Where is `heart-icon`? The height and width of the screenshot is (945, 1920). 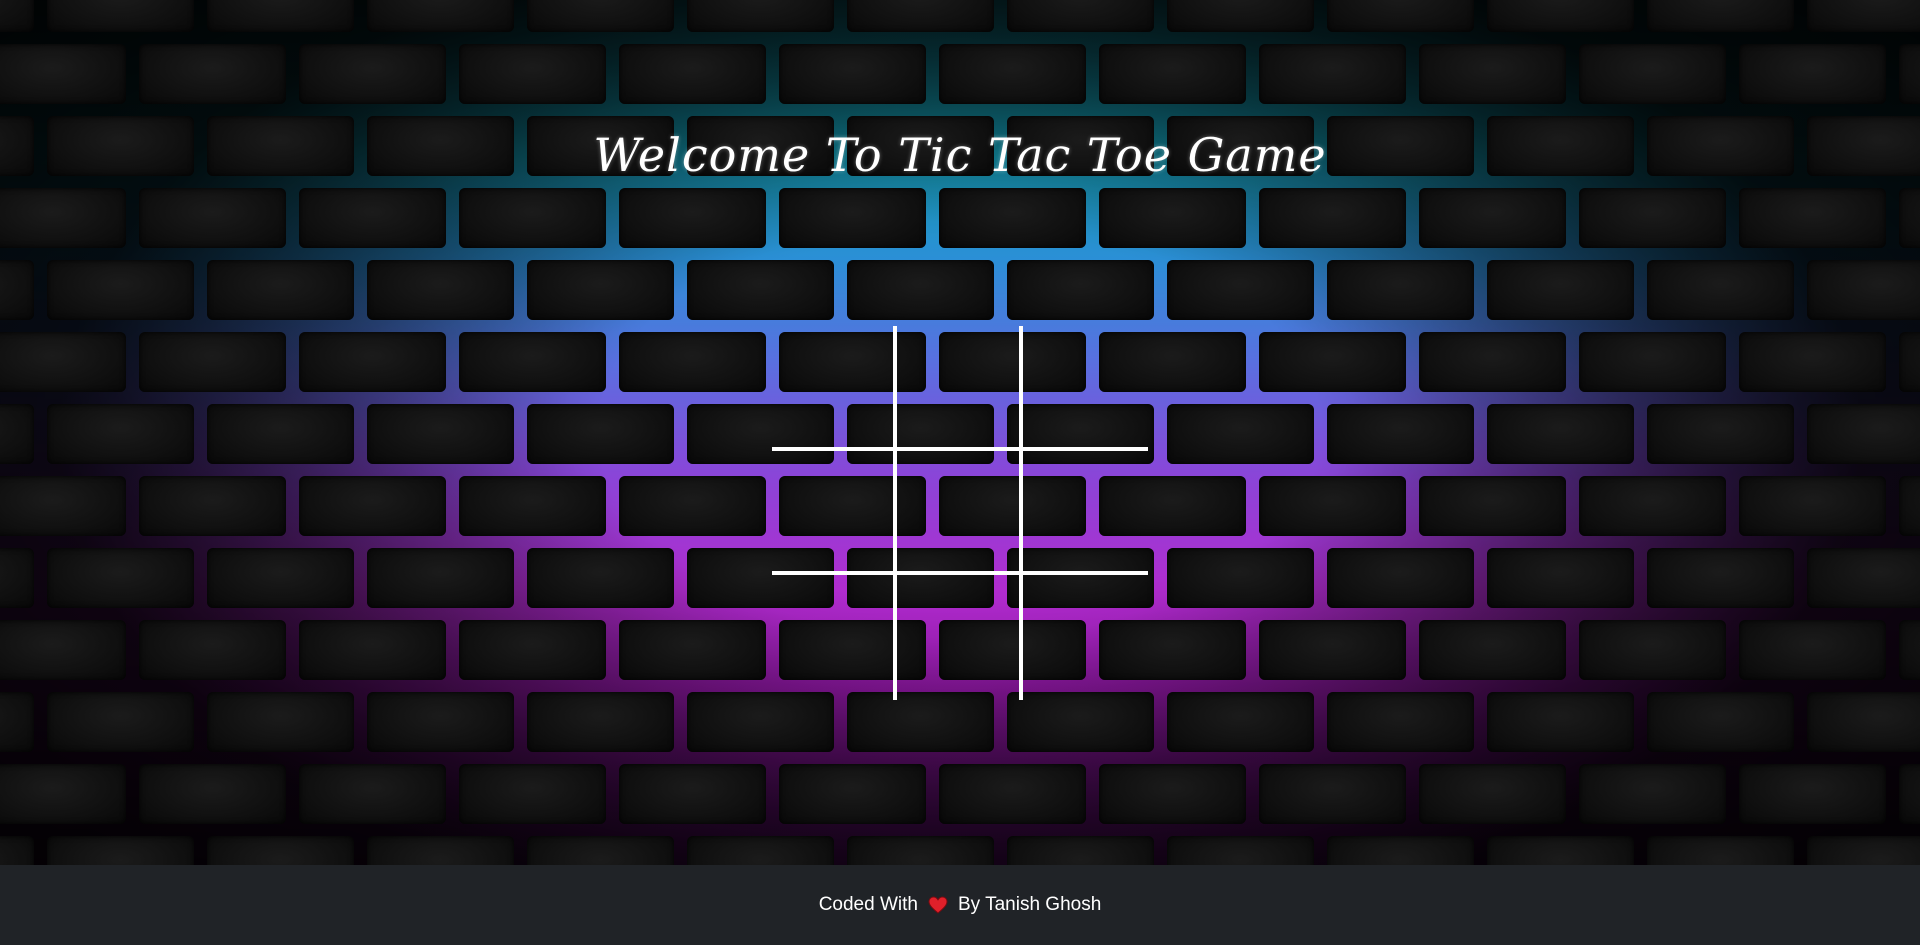 heart-icon is located at coordinates (938, 905).